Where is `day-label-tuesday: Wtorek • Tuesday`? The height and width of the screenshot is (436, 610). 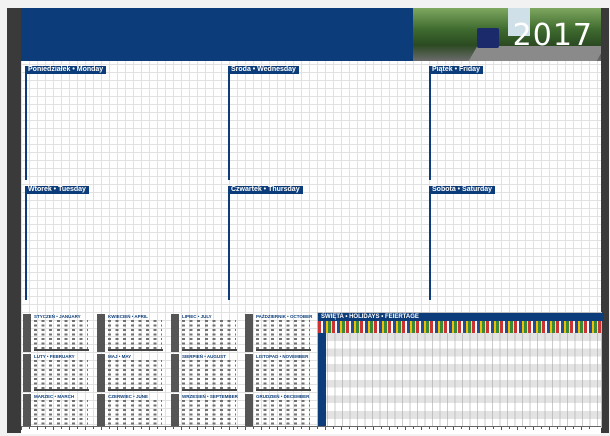
day-label-tuesday: Wtorek • Tuesday is located at coordinates (57, 190).